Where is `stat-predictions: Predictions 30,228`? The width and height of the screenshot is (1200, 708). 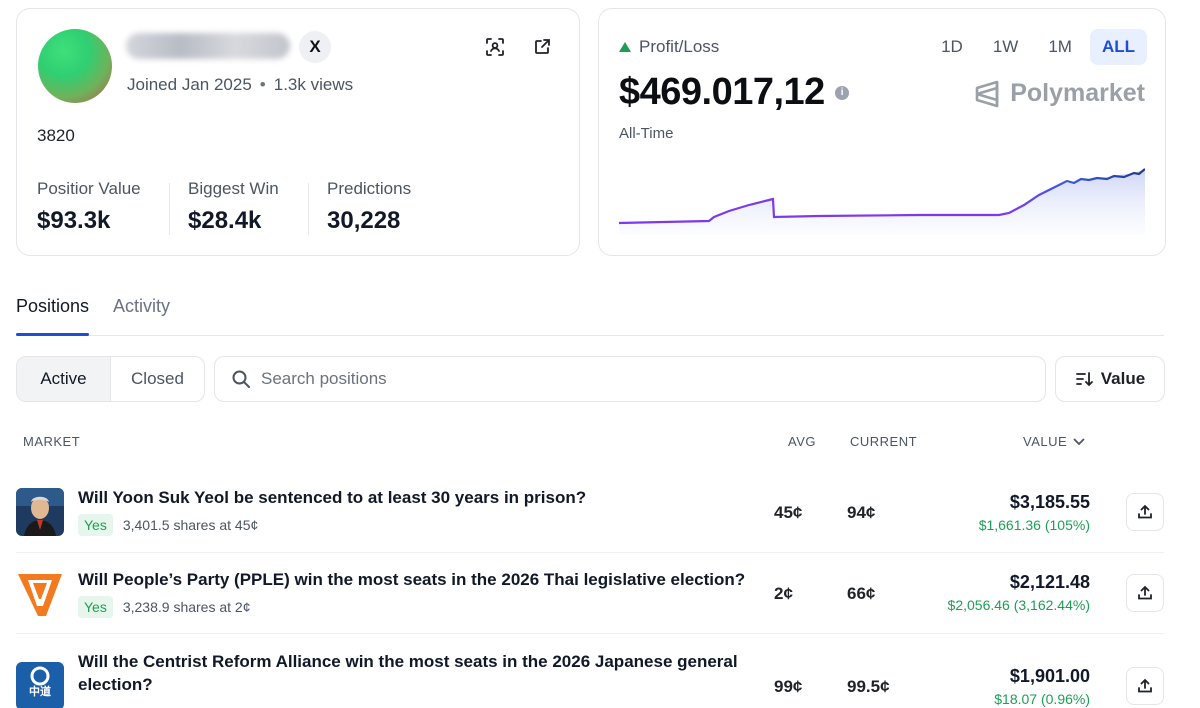
stat-predictions: Predictions 30,228 is located at coordinates (369, 207).